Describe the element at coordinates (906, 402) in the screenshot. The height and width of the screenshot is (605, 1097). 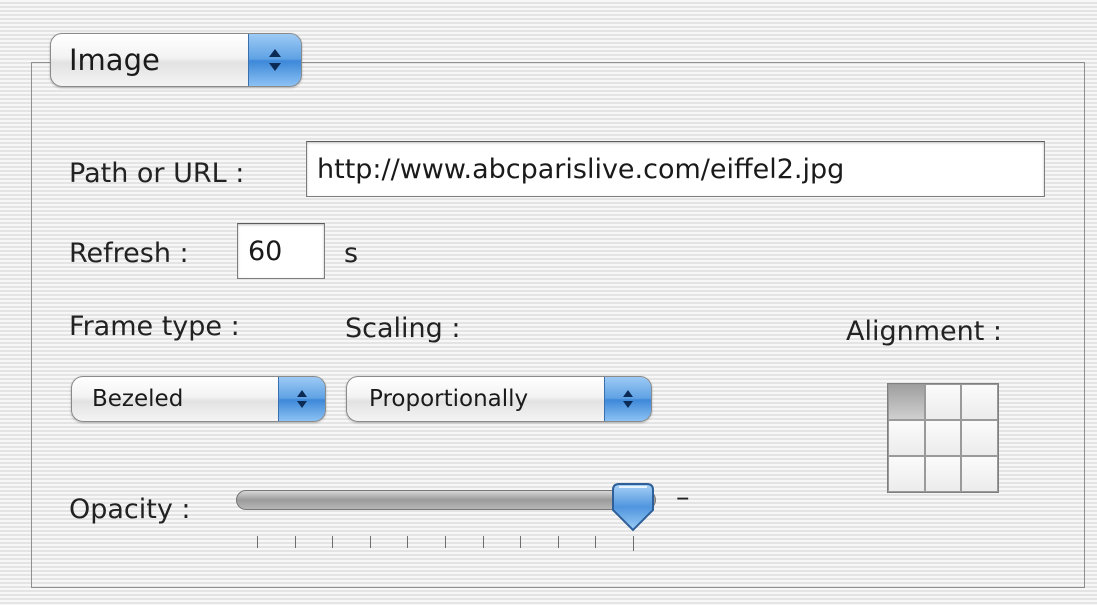
I see `alignment-cell-top-left` at that location.